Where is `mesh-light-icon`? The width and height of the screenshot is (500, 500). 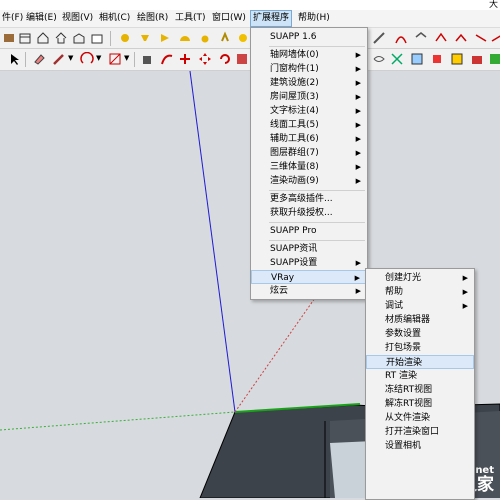 mesh-light-icon is located at coordinates (243, 38).